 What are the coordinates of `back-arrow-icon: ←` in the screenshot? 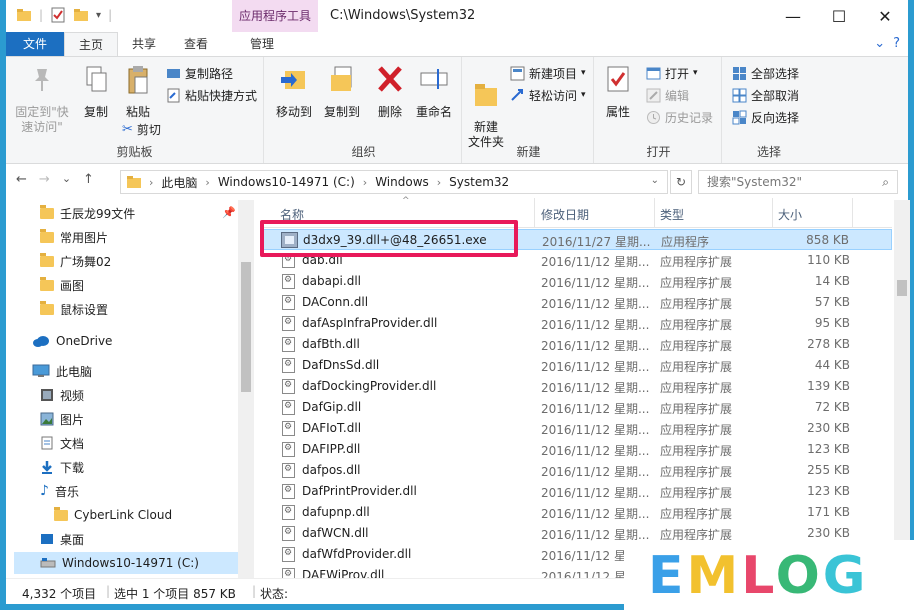 It's located at (21, 179).